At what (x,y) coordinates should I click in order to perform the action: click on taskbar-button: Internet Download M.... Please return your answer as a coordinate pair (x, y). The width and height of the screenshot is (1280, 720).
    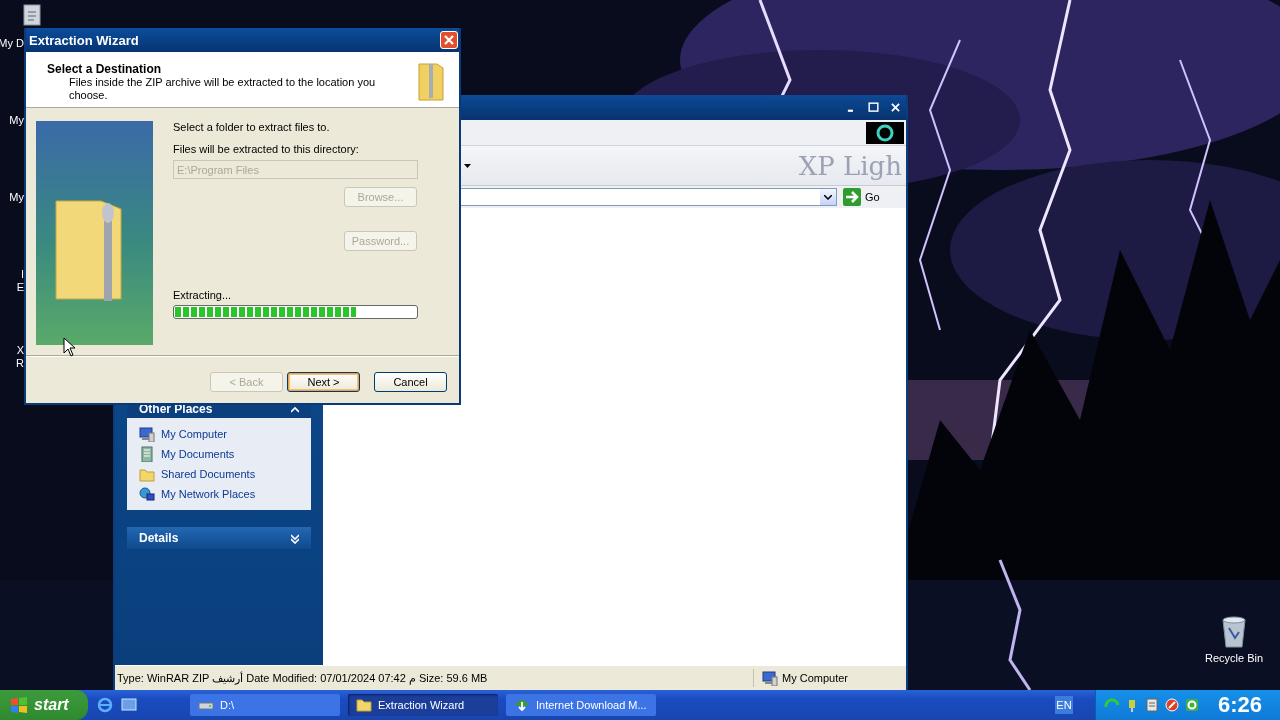
    Looking at the image, I should click on (581, 705).